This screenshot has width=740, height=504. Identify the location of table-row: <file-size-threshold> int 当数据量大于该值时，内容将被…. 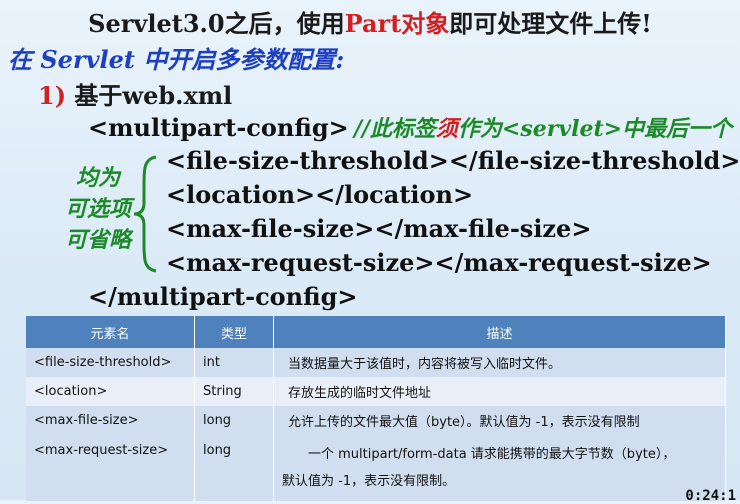
(376, 362).